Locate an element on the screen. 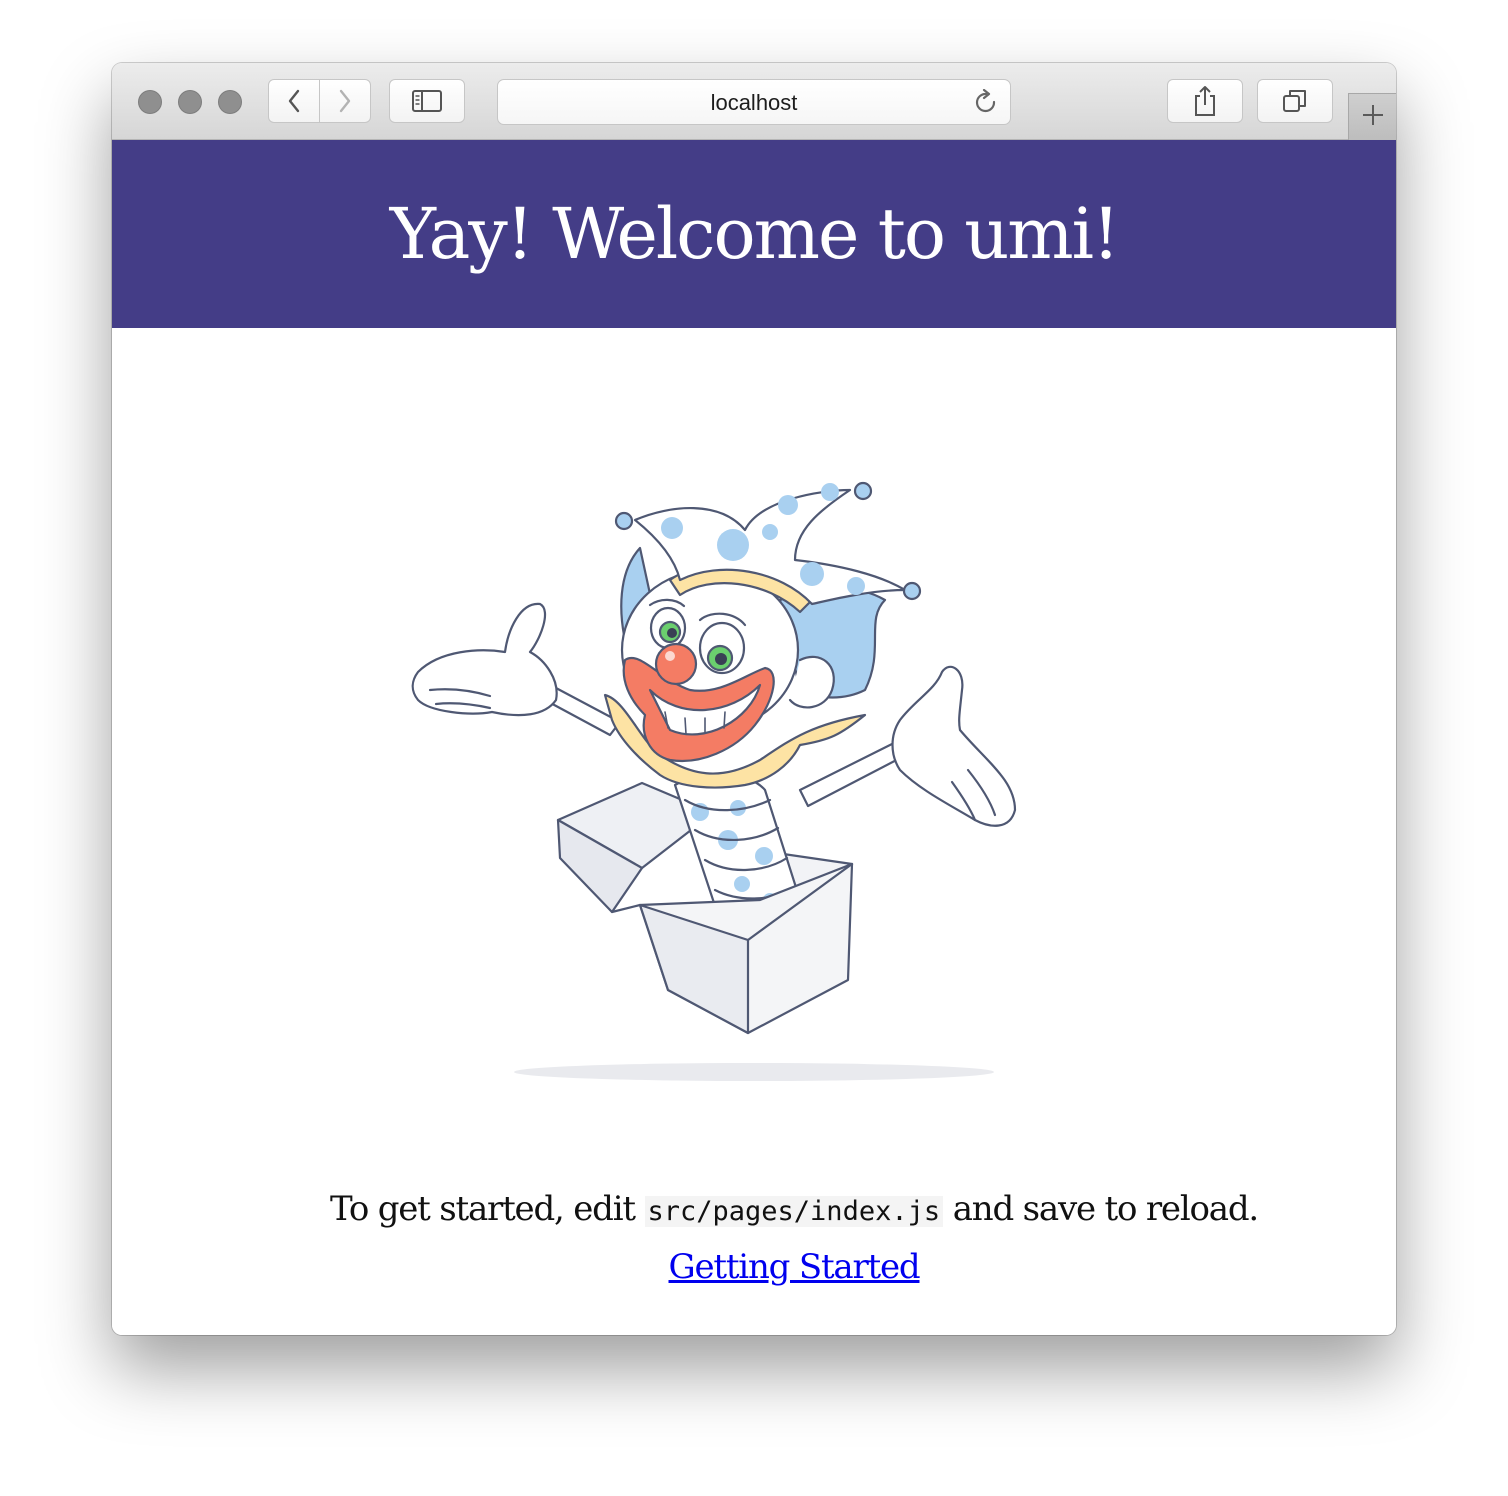 The width and height of the screenshot is (1508, 1496). getting-started-link: Getting Started is located at coordinates (795, 1267).